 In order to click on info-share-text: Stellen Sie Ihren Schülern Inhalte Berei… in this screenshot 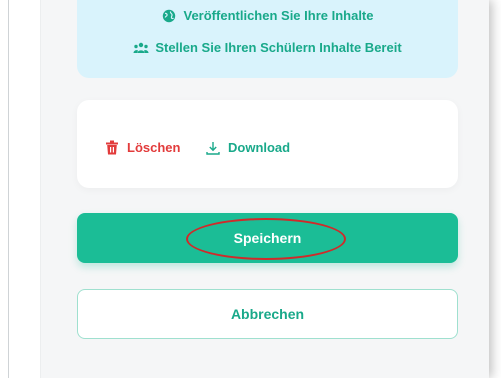, I will do `click(278, 47)`.